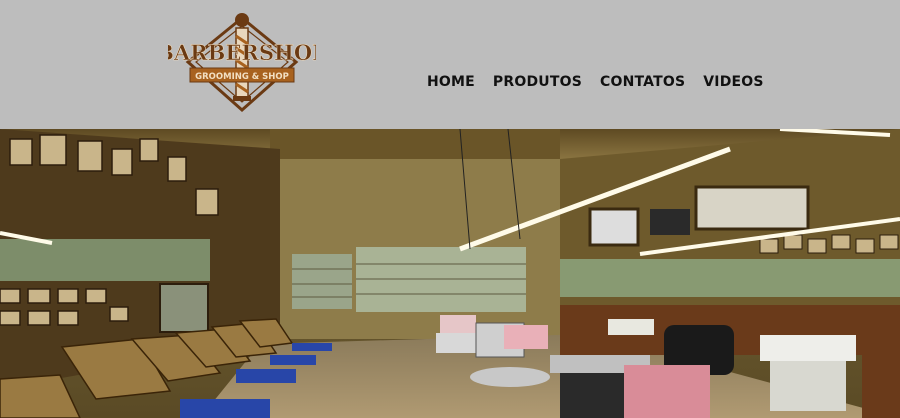 The image size is (900, 418). I want to click on logo-line2: GROOMING & SHOP, so click(242, 77).